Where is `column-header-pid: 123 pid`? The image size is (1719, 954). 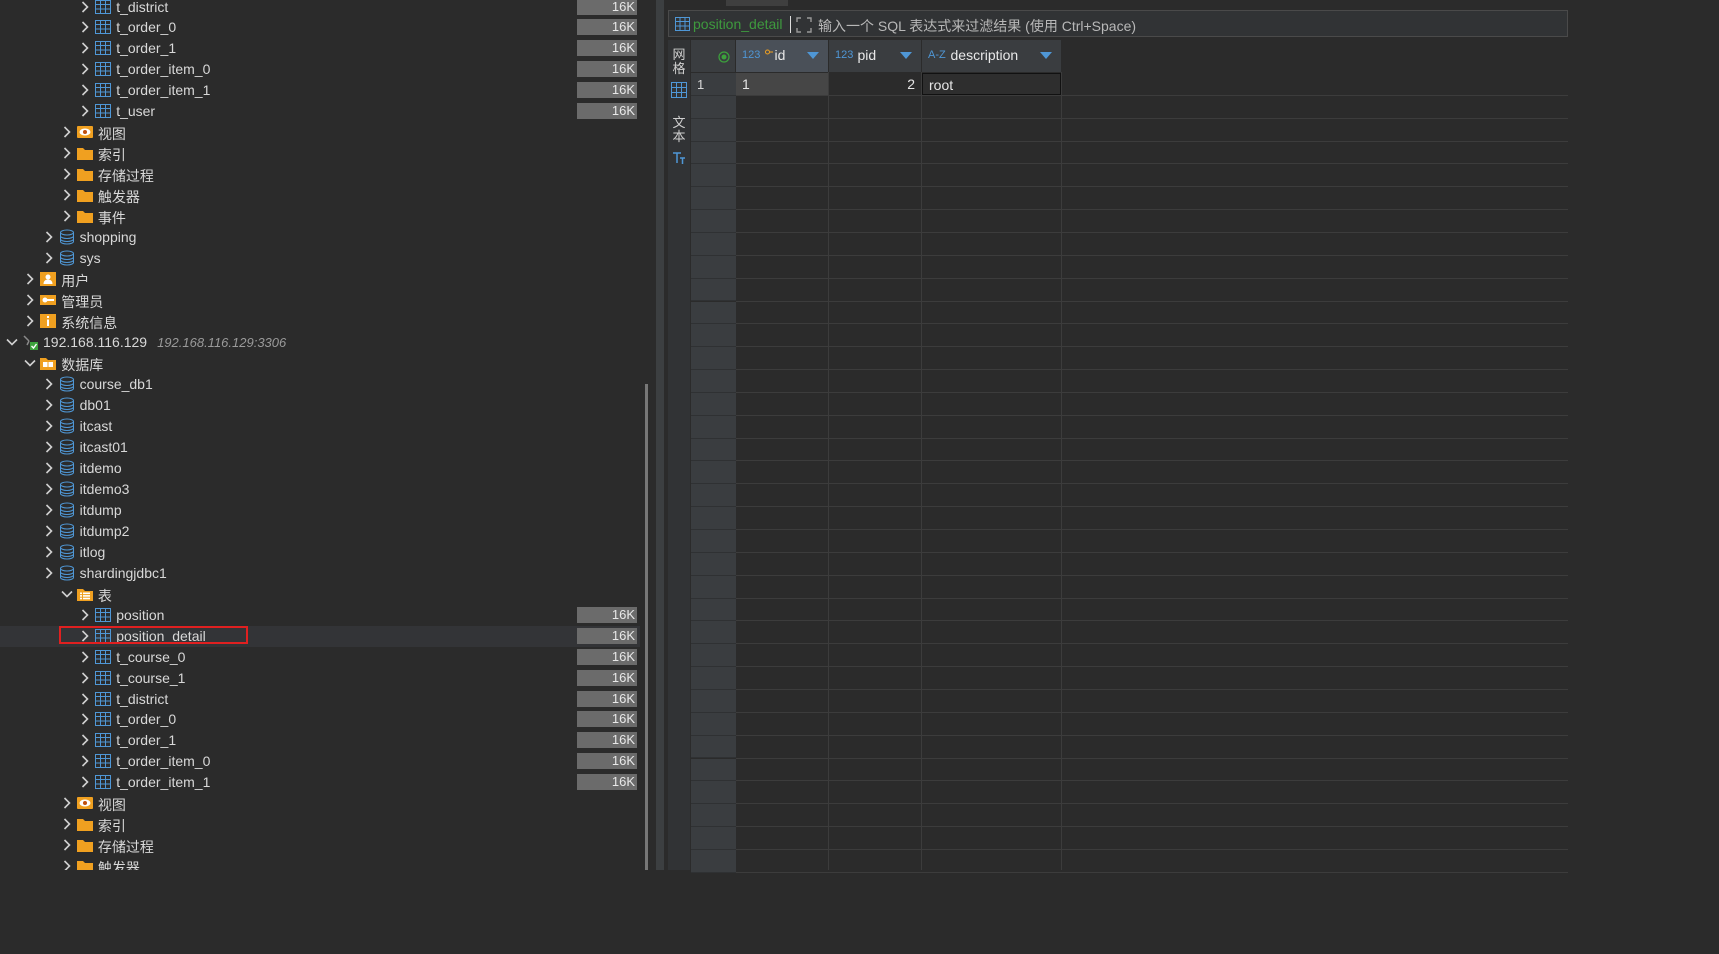 column-header-pid: 123 pid is located at coordinates (875, 56).